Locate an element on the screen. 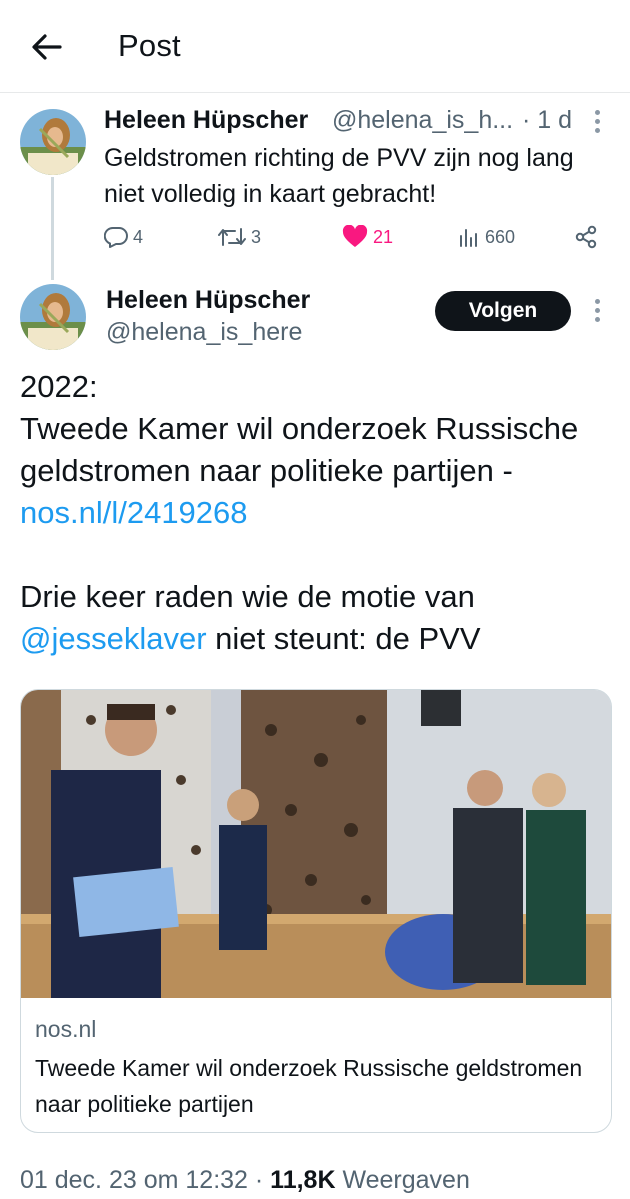  like-button: 21 is located at coordinates (367, 237).